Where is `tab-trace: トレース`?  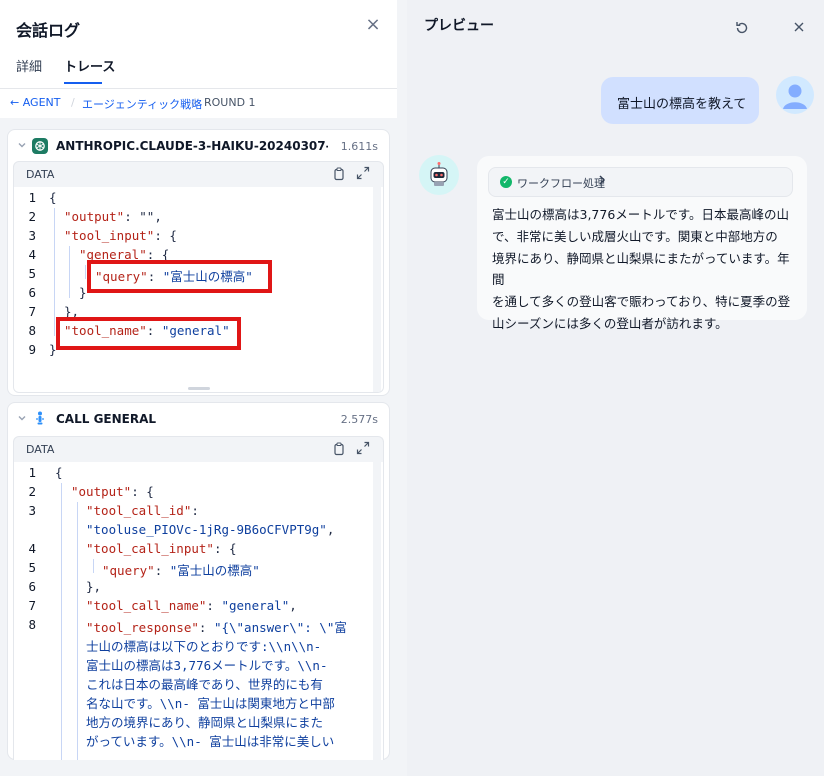 tab-trace: トレース is located at coordinates (89, 65).